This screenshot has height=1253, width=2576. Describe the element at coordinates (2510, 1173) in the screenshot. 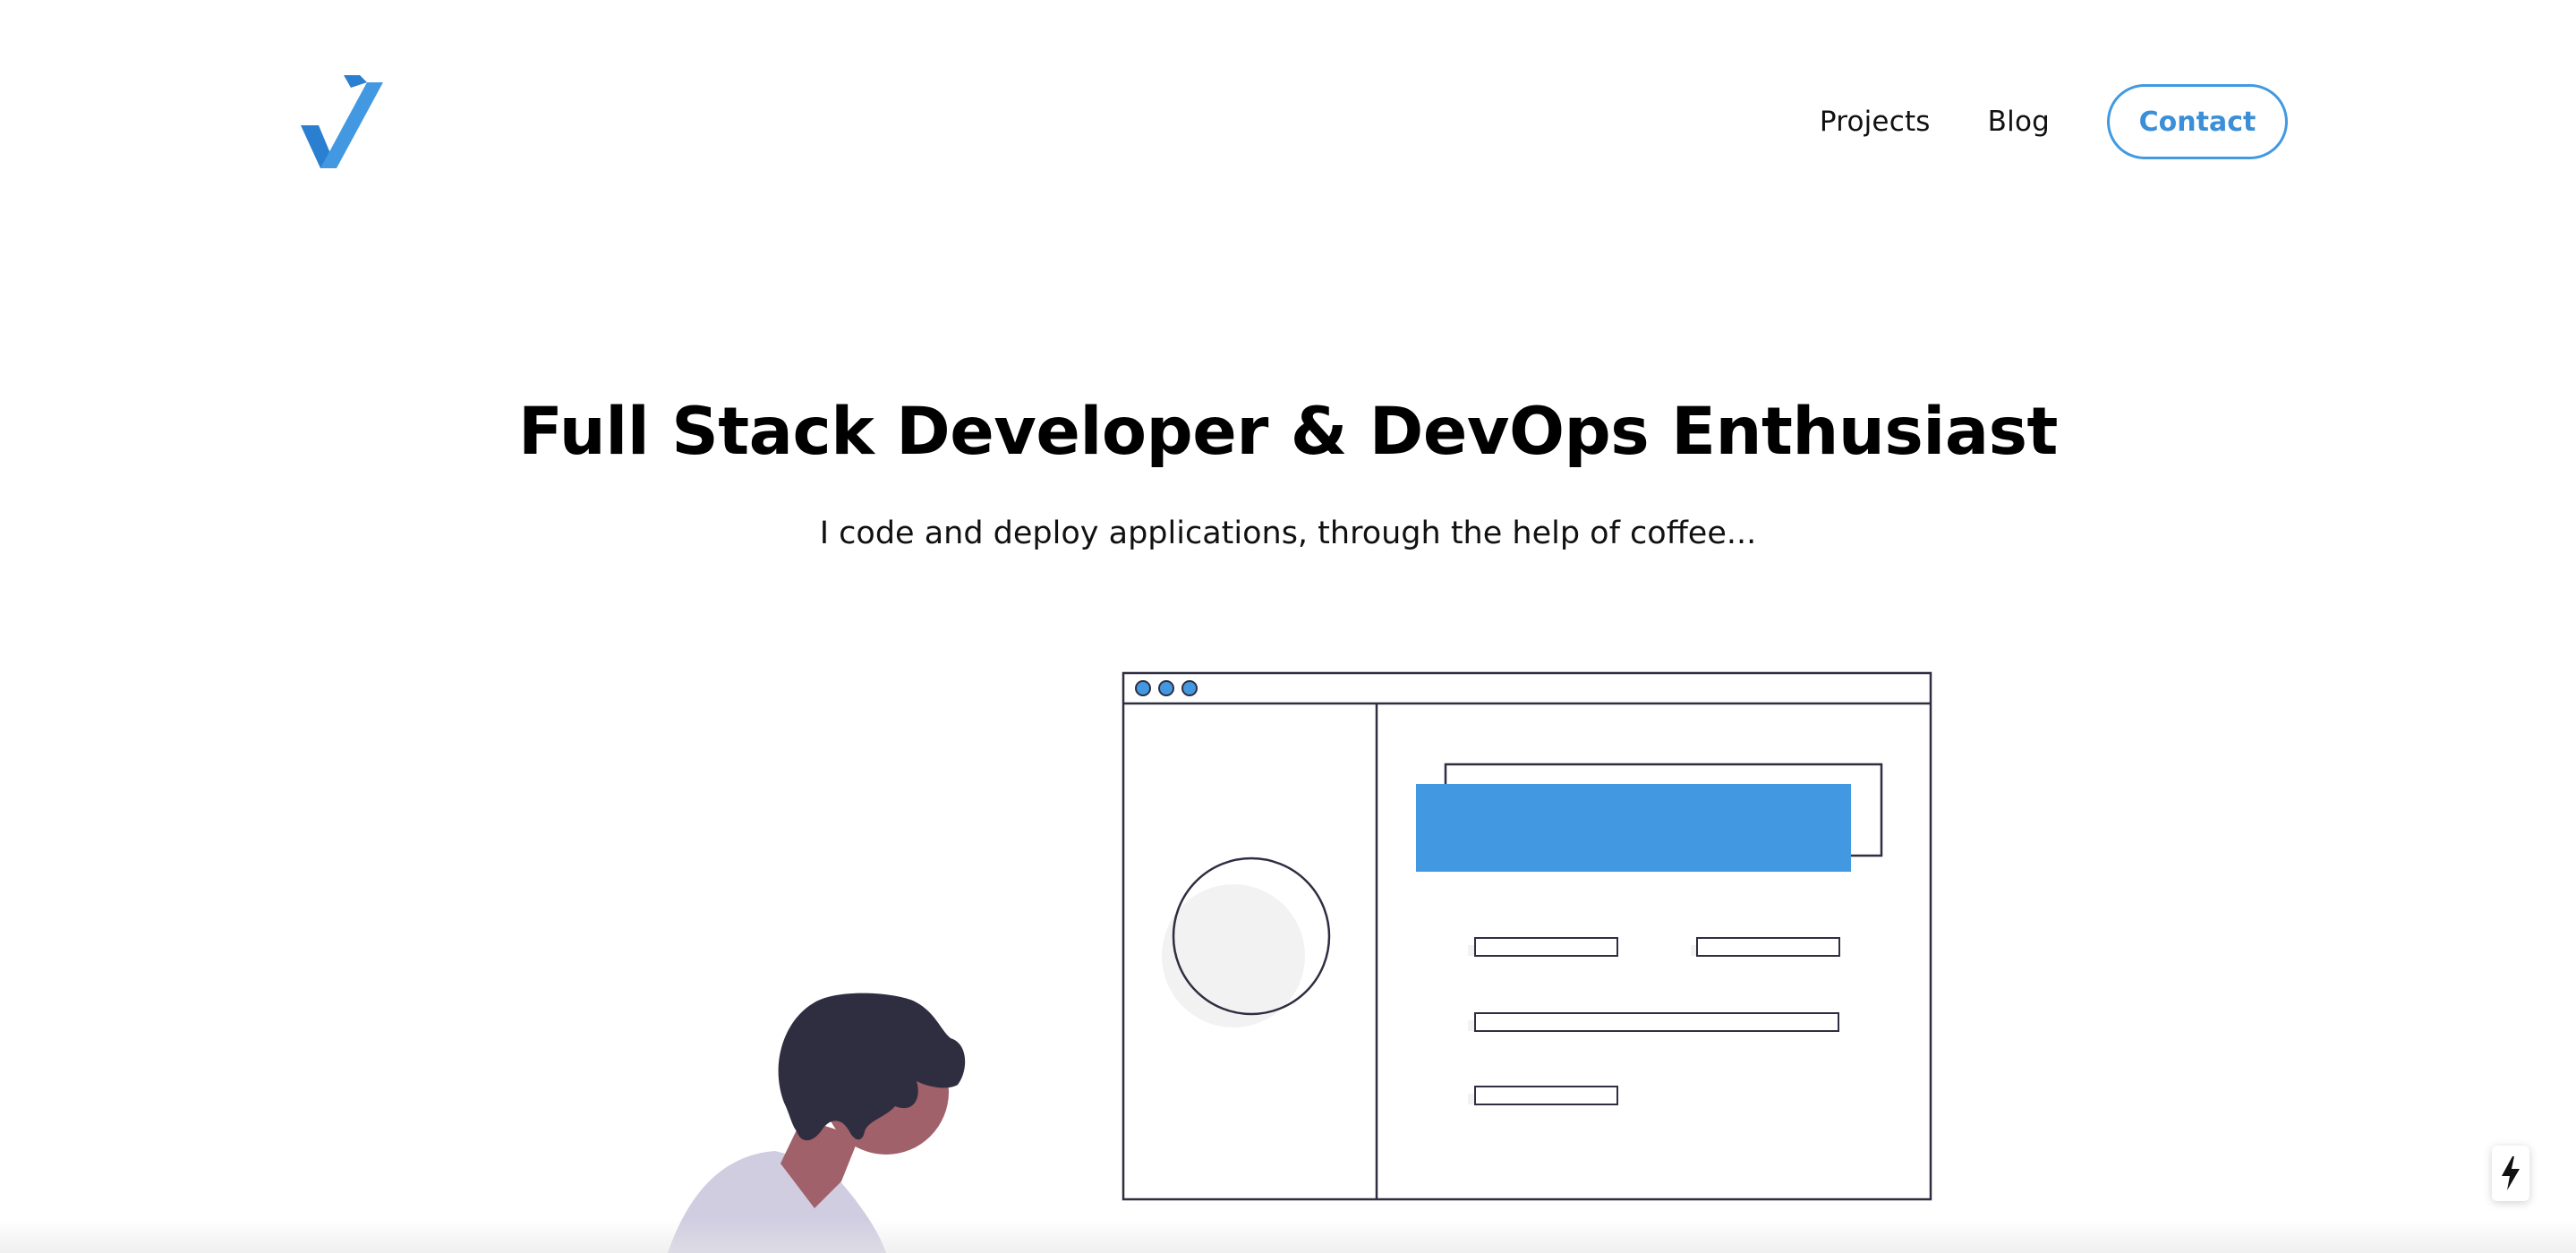

I see `lightning-bolt-icon` at that location.